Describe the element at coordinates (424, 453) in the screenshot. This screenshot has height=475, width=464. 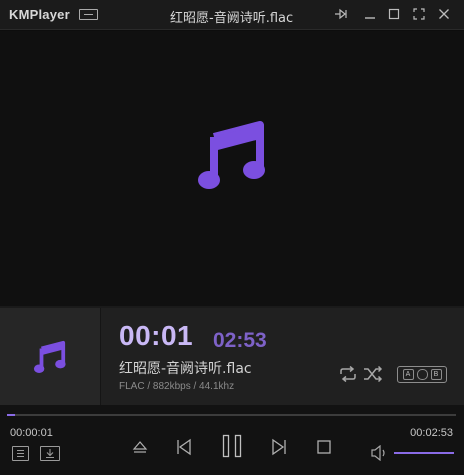
I see `volume-slider` at that location.